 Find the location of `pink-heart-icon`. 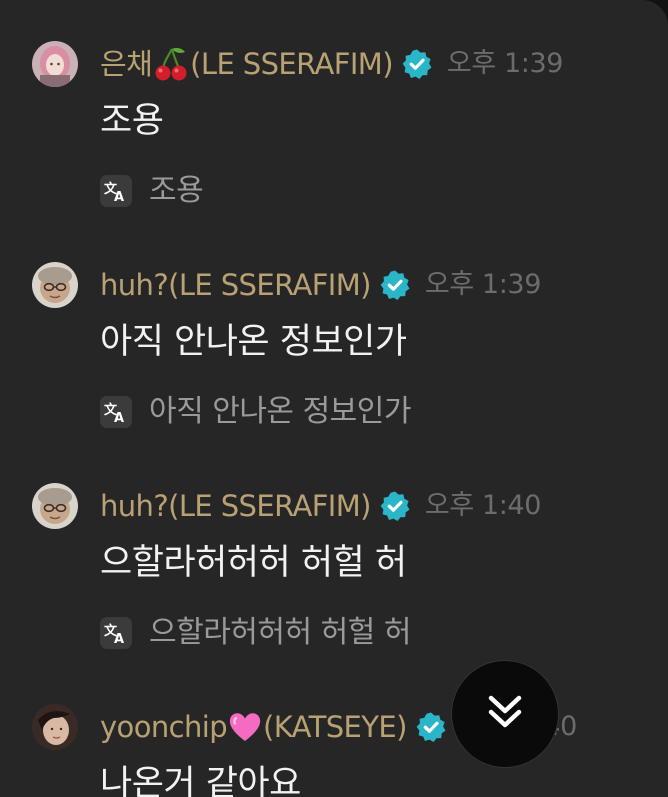

pink-heart-icon is located at coordinates (245, 727).